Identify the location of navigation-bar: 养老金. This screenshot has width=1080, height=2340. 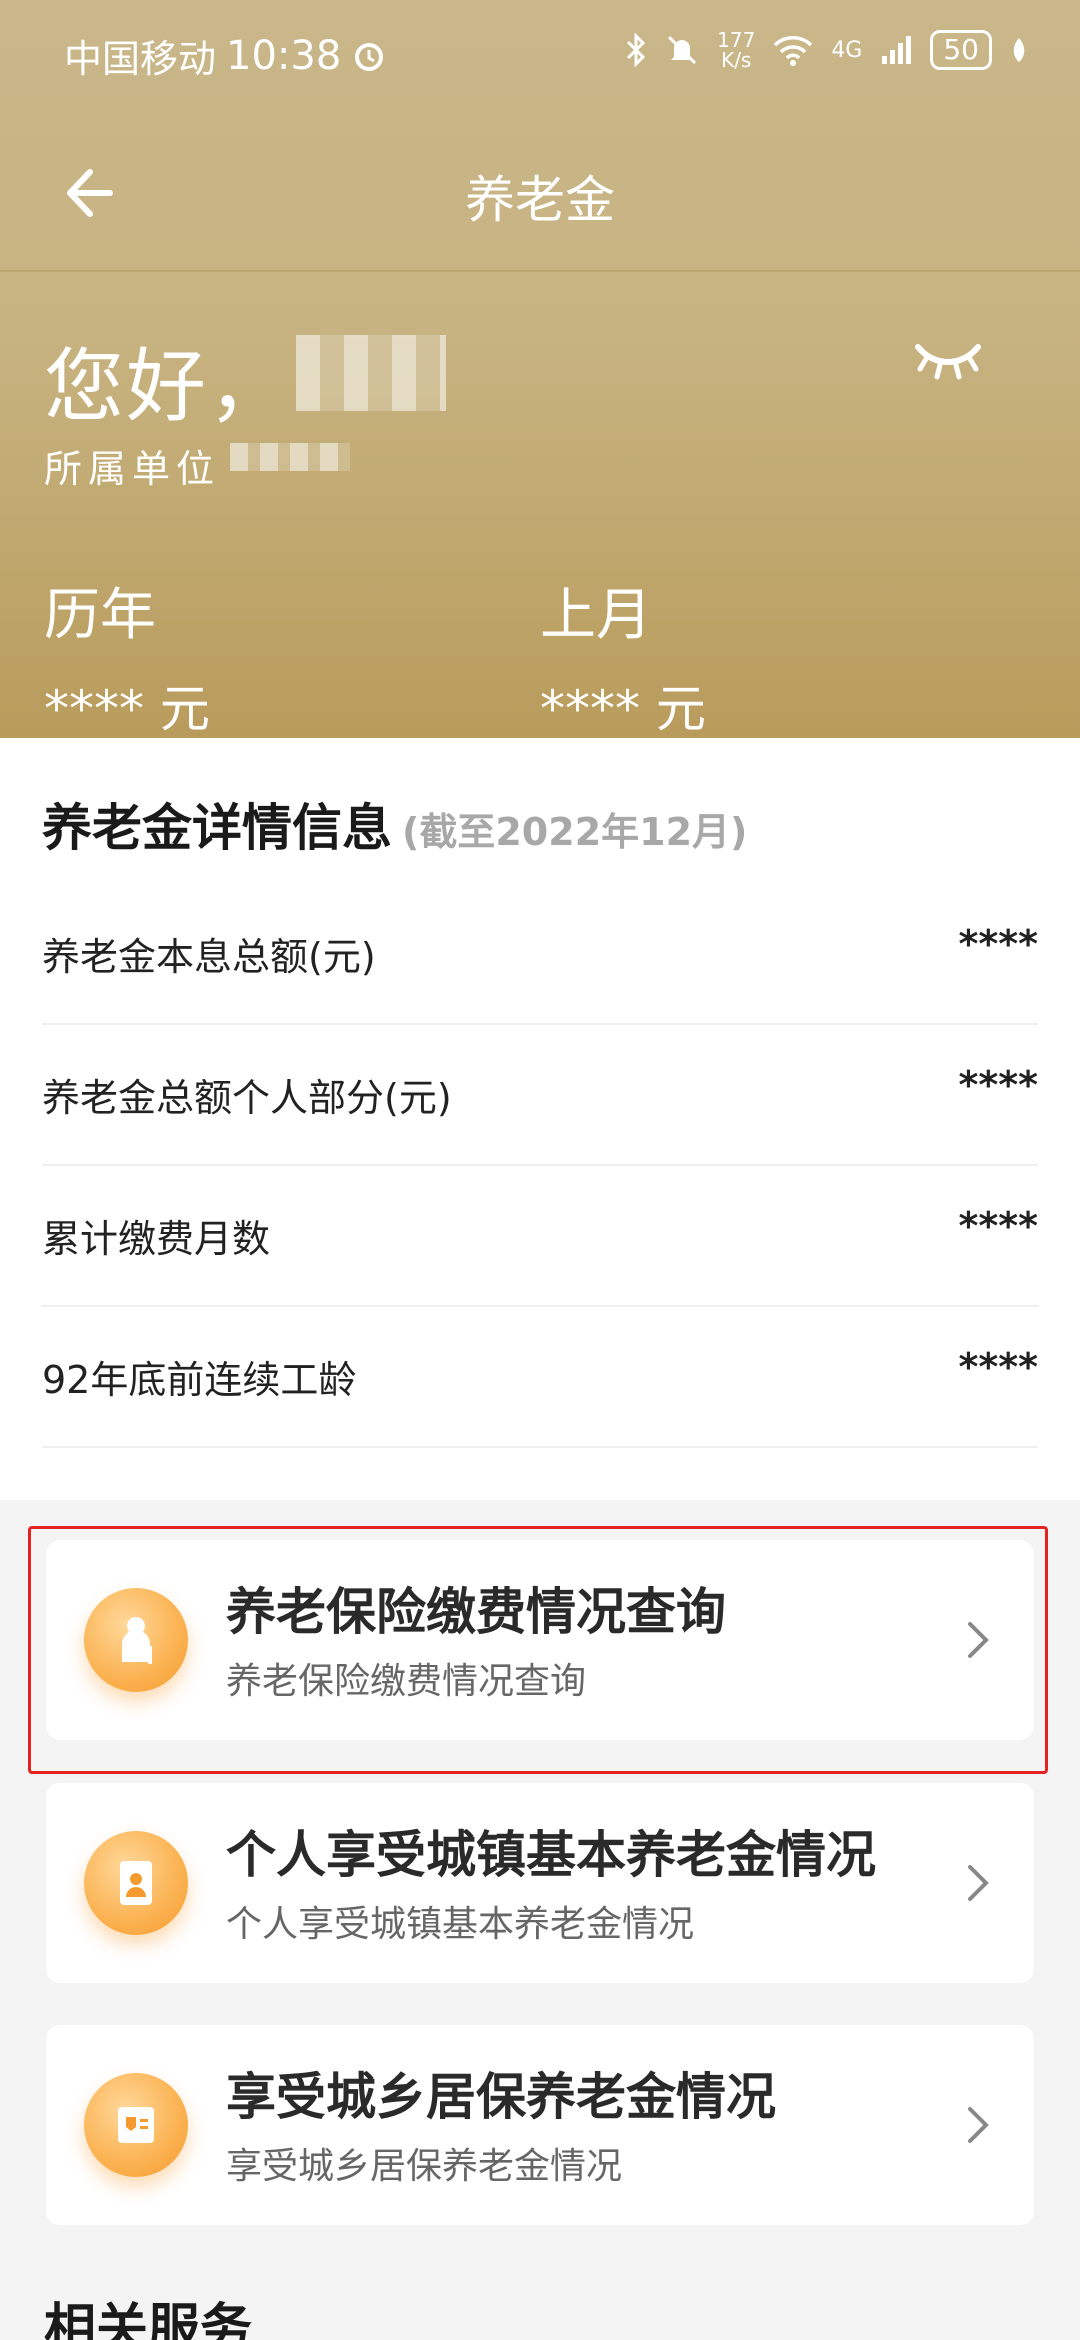
(540, 190).